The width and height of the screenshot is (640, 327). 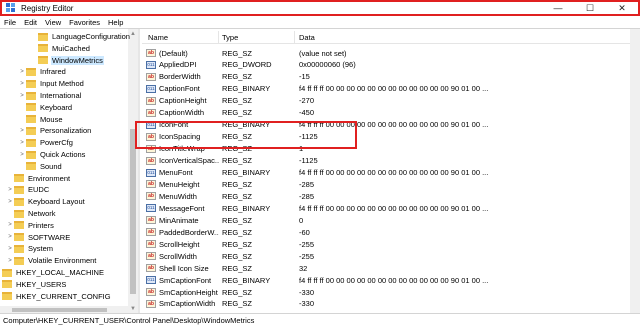 What do you see at coordinates (391, 77) in the screenshot?
I see `value-row: ab BorderWidth REG_SZ -15` at bounding box center [391, 77].